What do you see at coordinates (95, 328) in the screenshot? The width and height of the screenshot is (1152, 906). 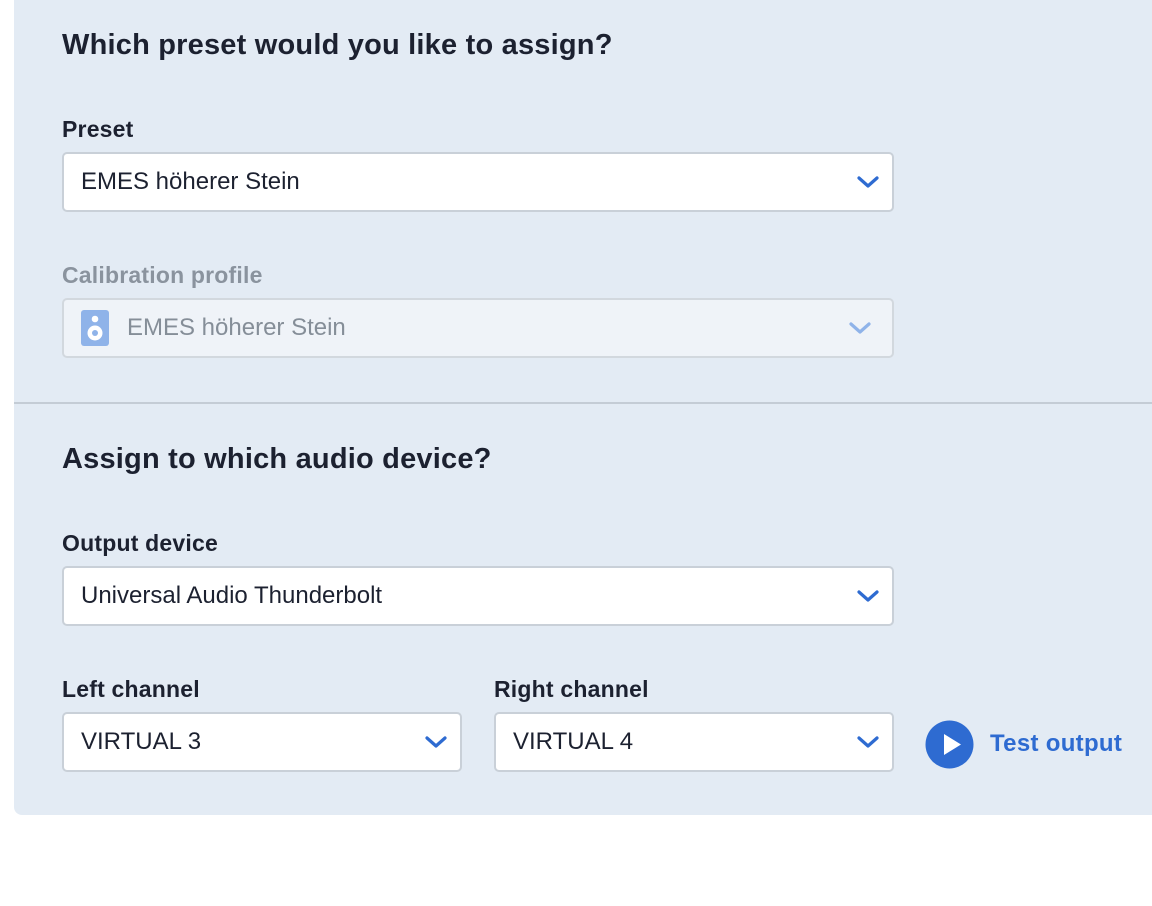 I see `speaker-icon` at bounding box center [95, 328].